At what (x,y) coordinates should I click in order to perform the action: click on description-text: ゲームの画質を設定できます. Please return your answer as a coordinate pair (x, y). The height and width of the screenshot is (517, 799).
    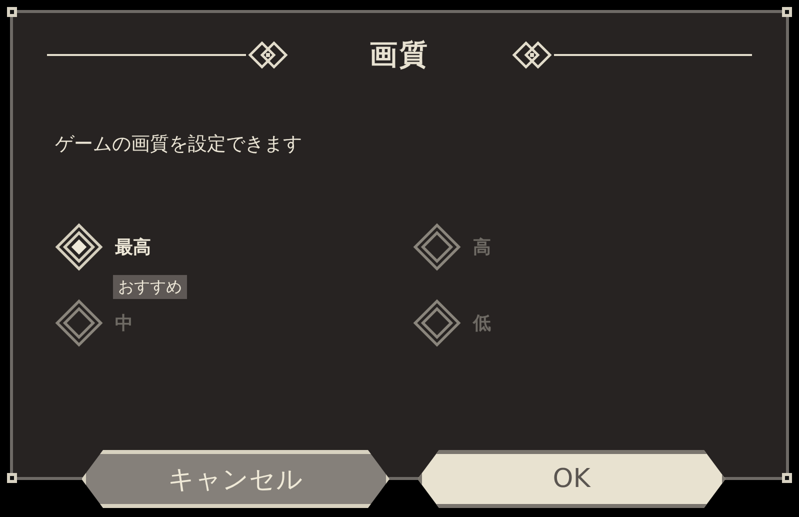
    Looking at the image, I should click on (179, 144).